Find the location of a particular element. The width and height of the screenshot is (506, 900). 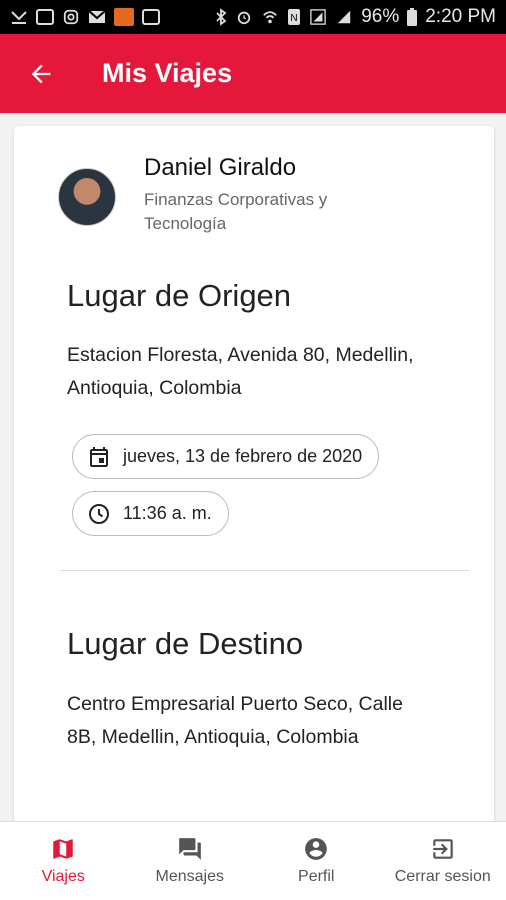

status-bar: N 96% 2:20 PM is located at coordinates (253, 17).